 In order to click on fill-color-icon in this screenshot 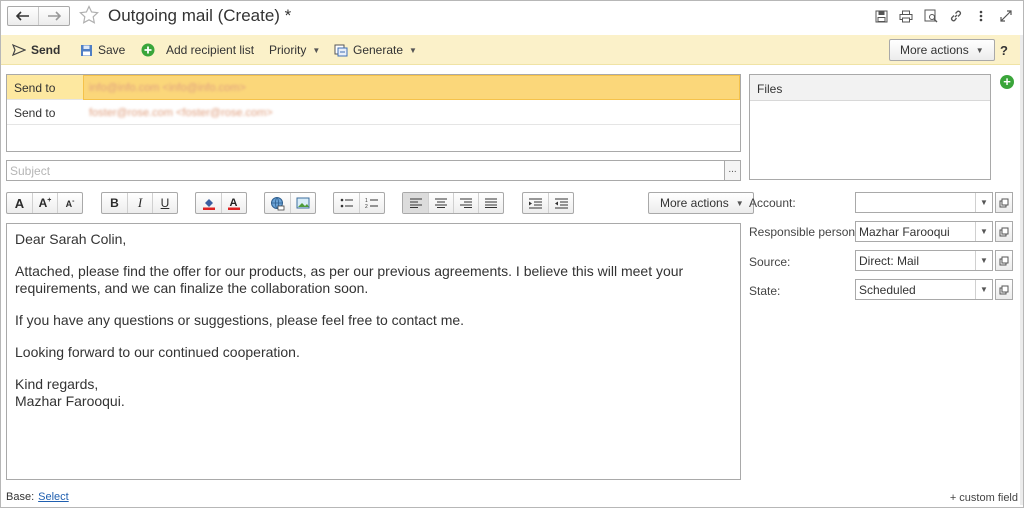, I will do `click(208, 204)`.